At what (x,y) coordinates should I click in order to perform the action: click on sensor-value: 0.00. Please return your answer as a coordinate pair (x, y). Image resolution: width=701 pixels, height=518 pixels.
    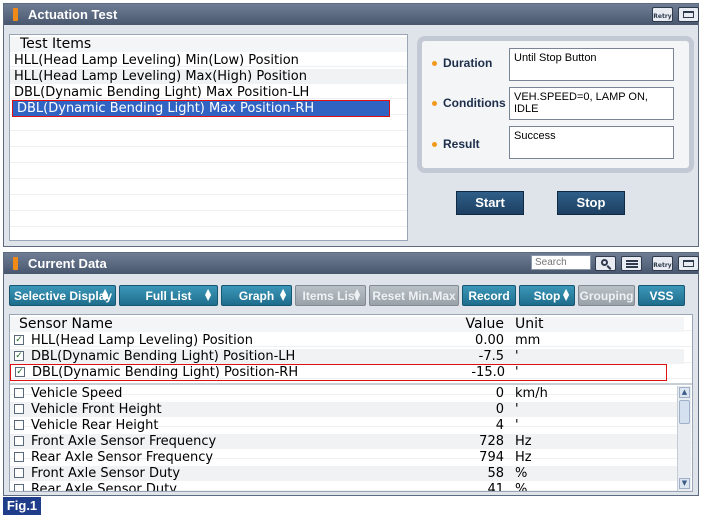
    Looking at the image, I should click on (489, 340).